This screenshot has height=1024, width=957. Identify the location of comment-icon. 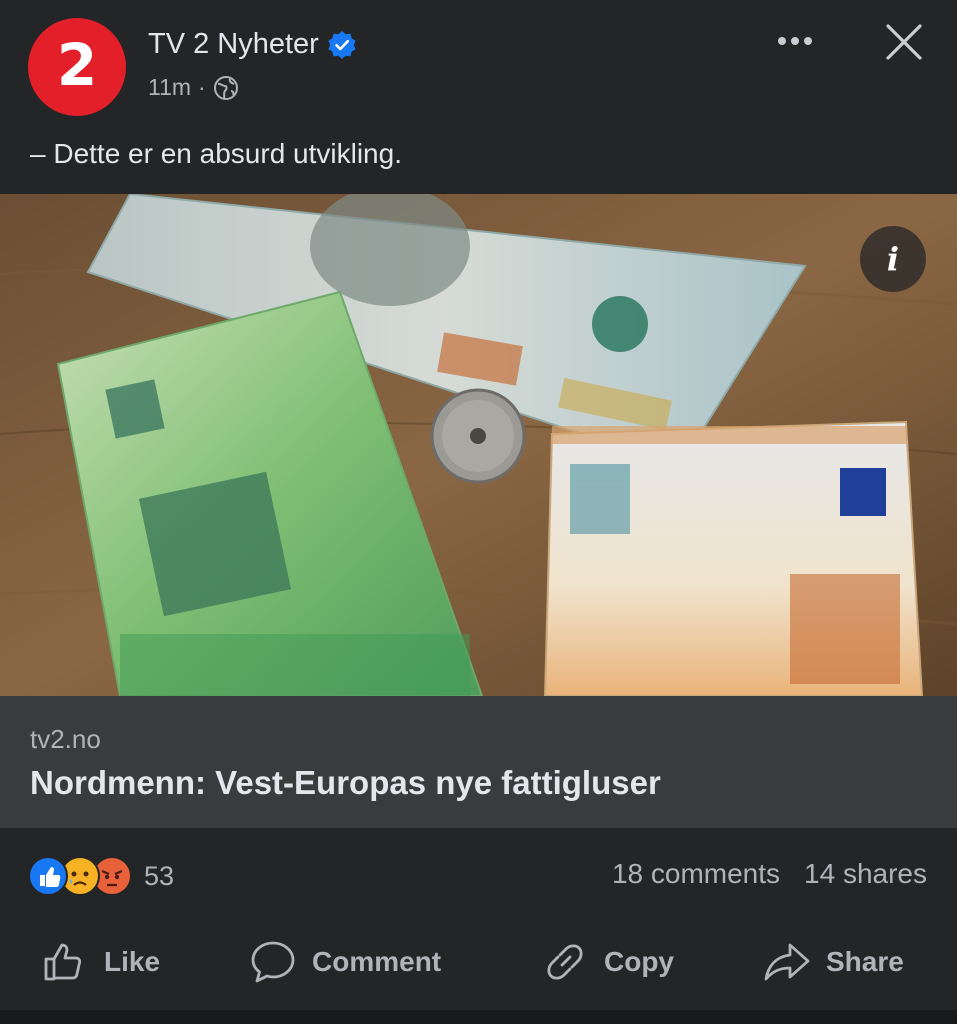
(273, 962).